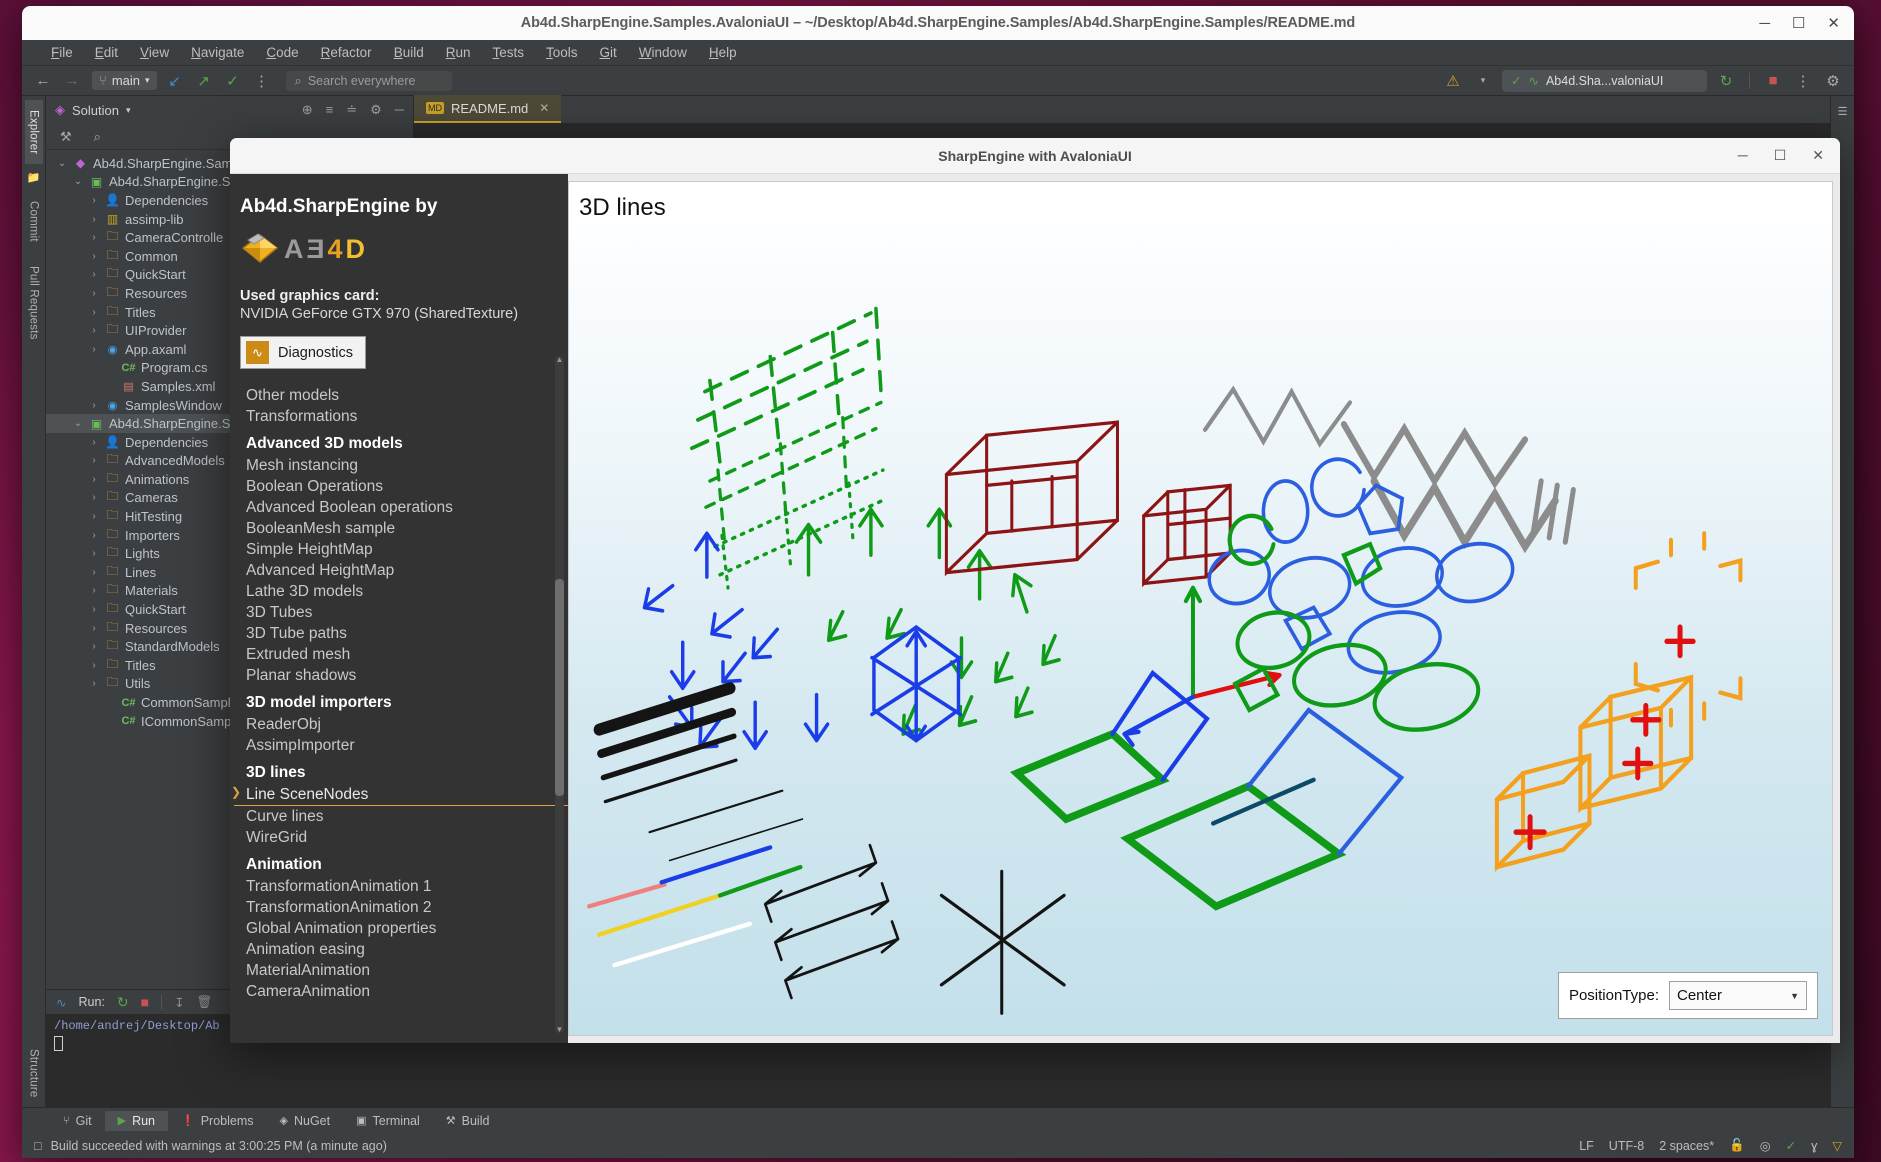  I want to click on sample-item-other-models: Other models, so click(401, 395).